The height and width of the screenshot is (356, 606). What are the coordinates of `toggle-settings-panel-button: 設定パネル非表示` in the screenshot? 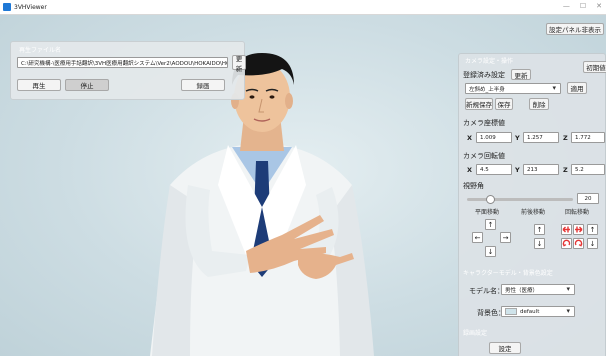 It's located at (575, 29).